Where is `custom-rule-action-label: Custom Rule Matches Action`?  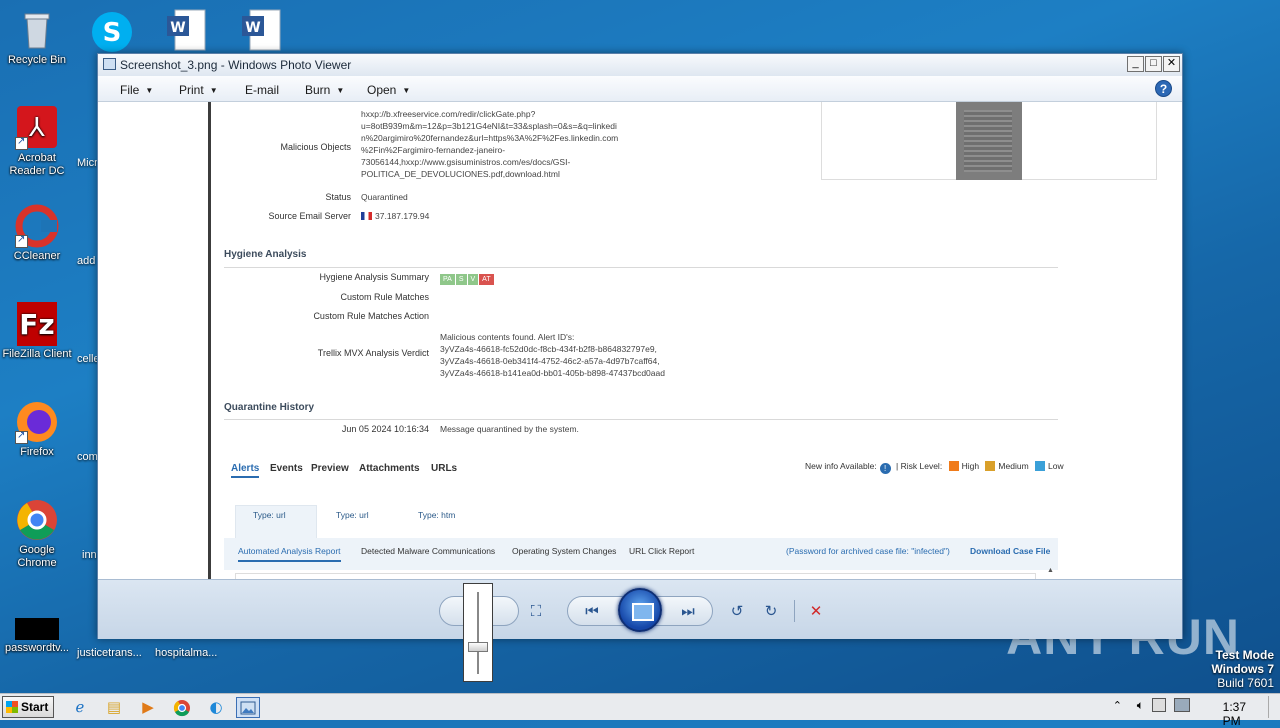
custom-rule-action-label: Custom Rule Matches Action is located at coordinates (371, 316).